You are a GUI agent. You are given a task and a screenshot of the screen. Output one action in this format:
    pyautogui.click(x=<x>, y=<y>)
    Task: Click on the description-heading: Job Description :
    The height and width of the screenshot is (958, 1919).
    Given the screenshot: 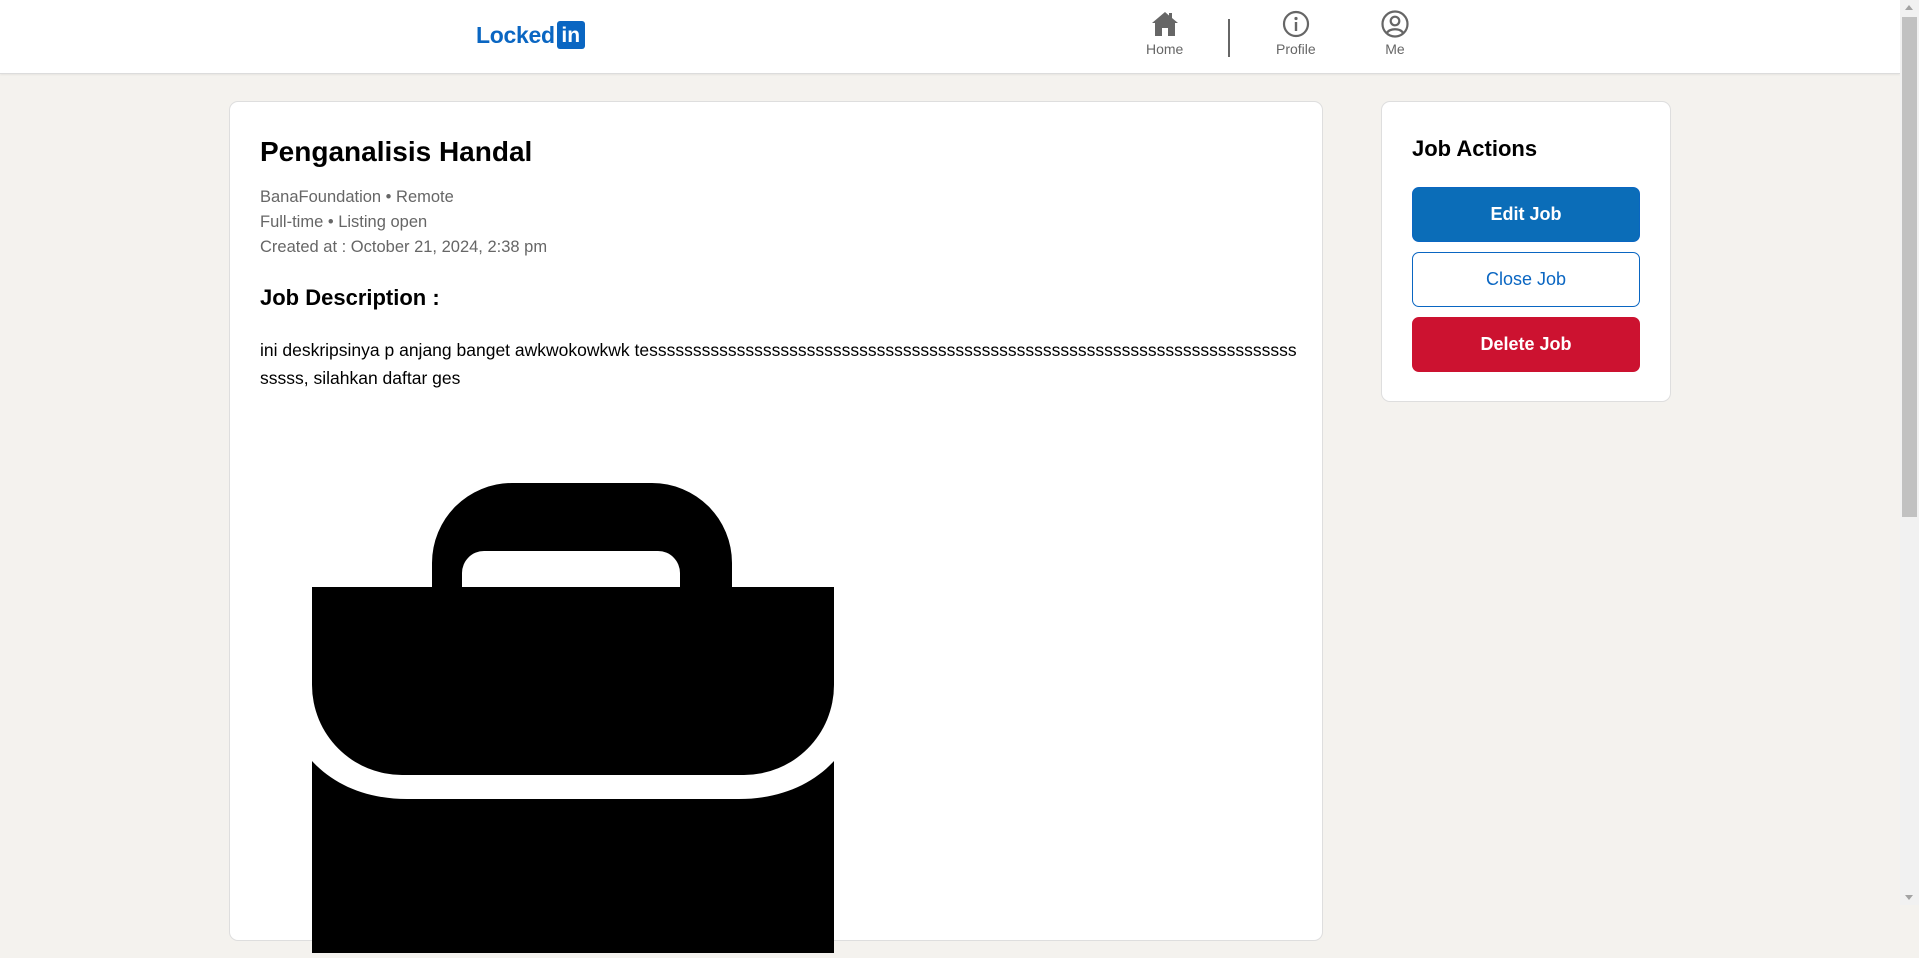 What is the action you would take?
    pyautogui.click(x=350, y=297)
    